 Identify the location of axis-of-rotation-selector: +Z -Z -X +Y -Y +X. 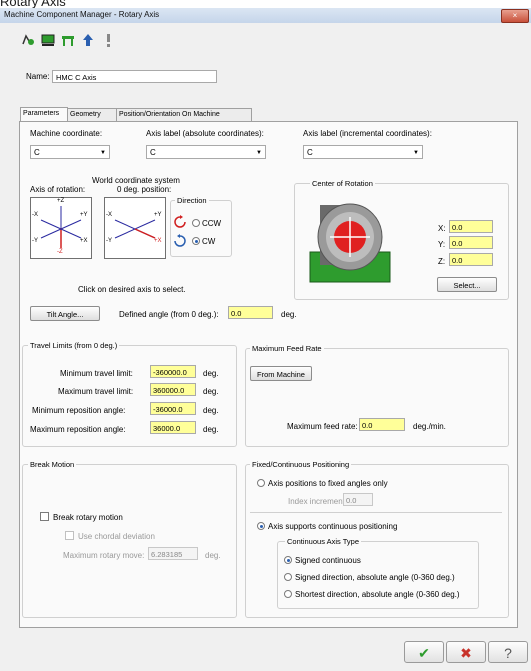
(61, 228).